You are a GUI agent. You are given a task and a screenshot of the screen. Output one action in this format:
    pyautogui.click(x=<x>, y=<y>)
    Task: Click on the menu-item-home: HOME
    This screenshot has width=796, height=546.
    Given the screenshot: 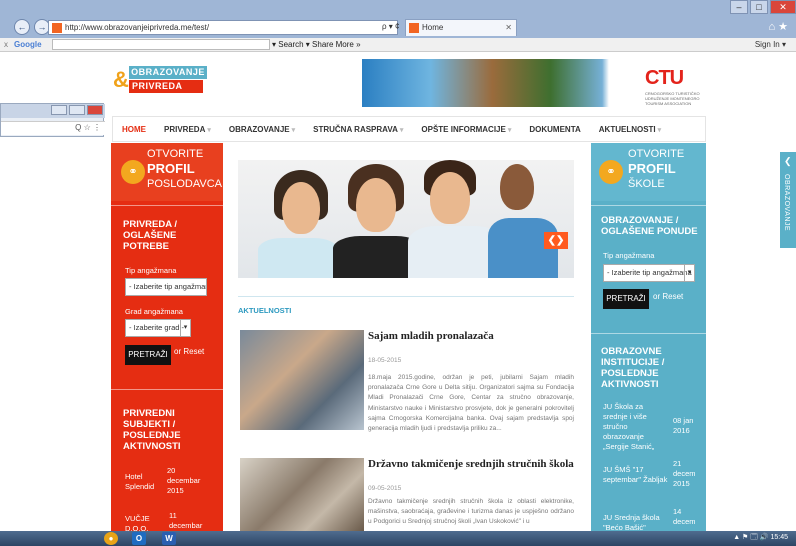 What is the action you would take?
    pyautogui.click(x=134, y=129)
    